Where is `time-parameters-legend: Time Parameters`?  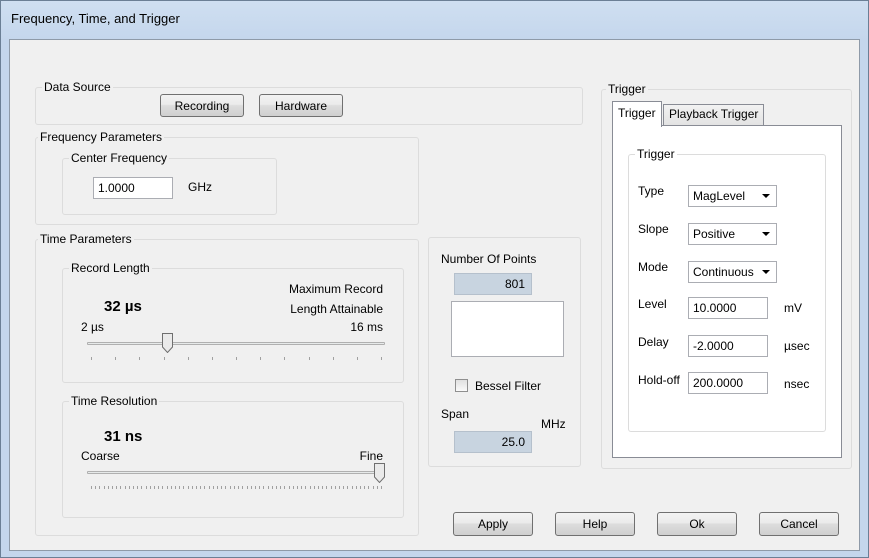 time-parameters-legend: Time Parameters is located at coordinates (86, 239).